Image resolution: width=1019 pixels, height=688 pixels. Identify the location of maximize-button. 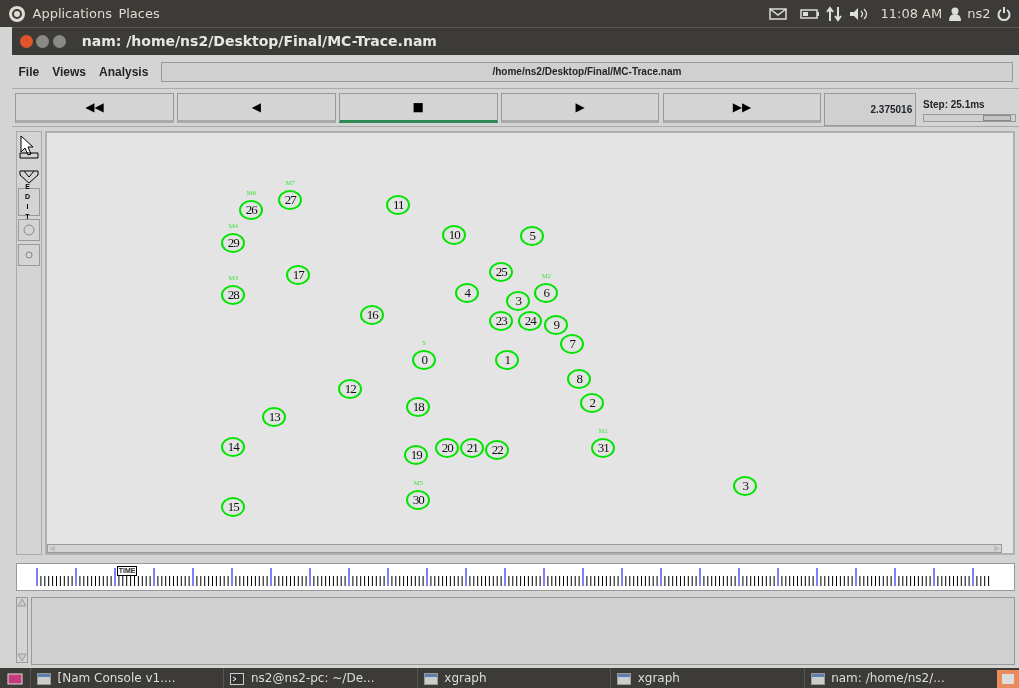
(59, 41).